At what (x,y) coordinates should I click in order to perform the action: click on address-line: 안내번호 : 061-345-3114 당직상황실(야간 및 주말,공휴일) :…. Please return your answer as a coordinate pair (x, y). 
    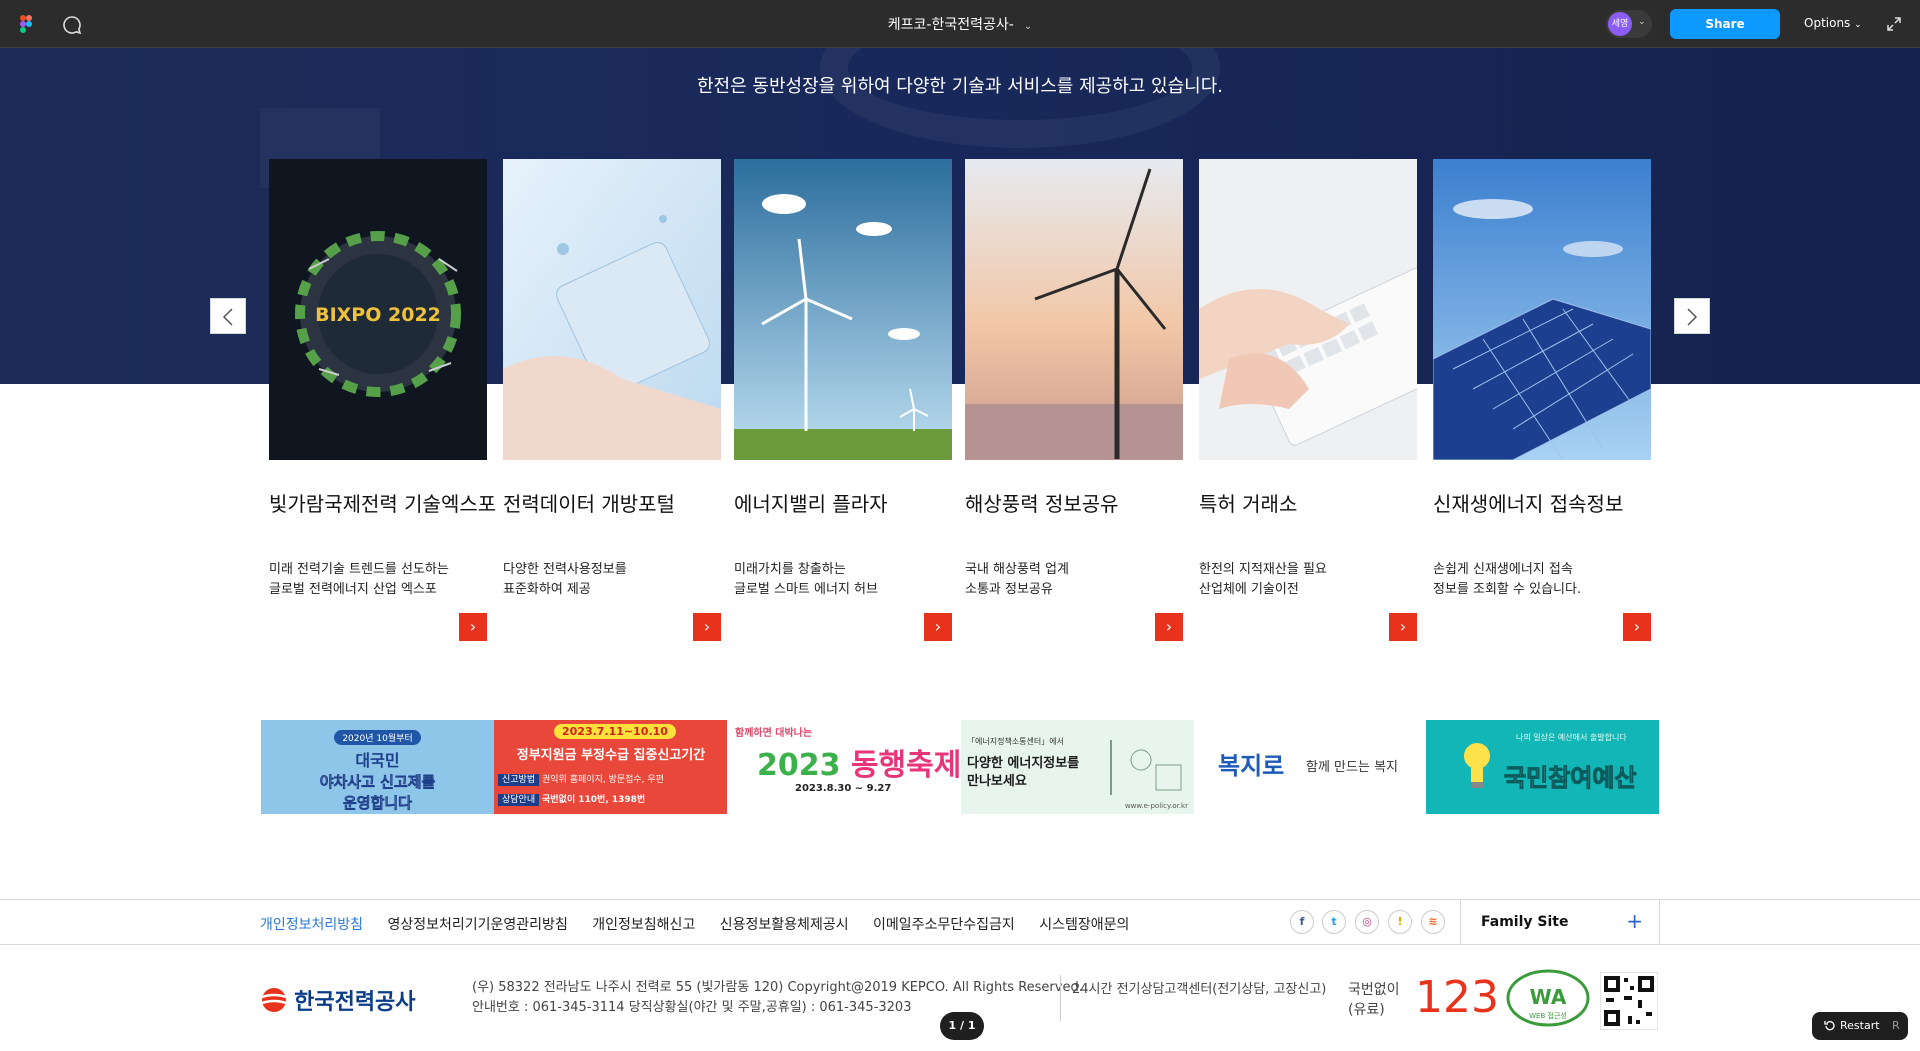
    Looking at the image, I should click on (692, 1007).